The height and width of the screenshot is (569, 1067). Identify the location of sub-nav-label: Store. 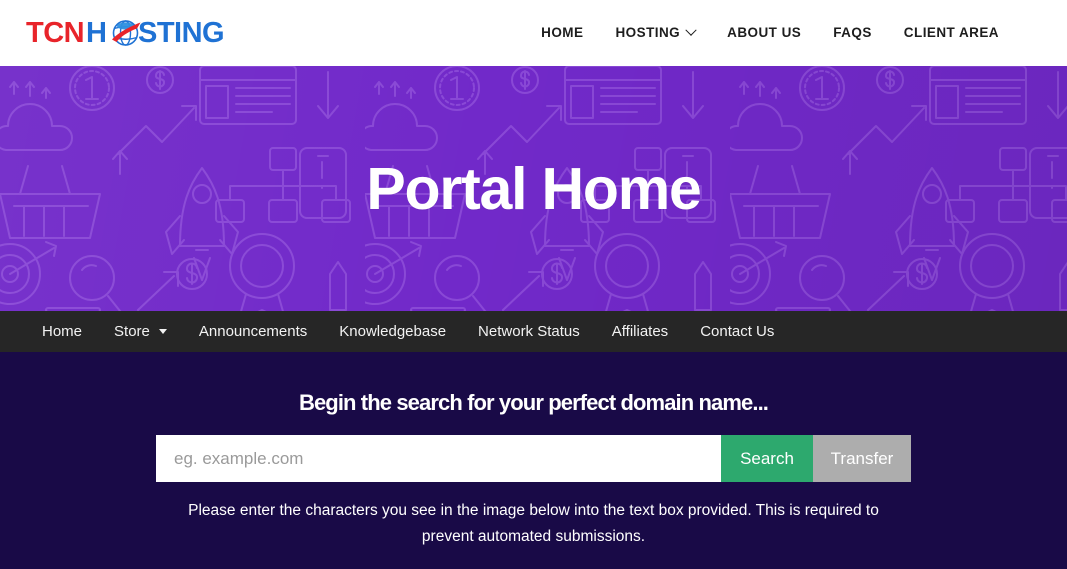
(132, 331).